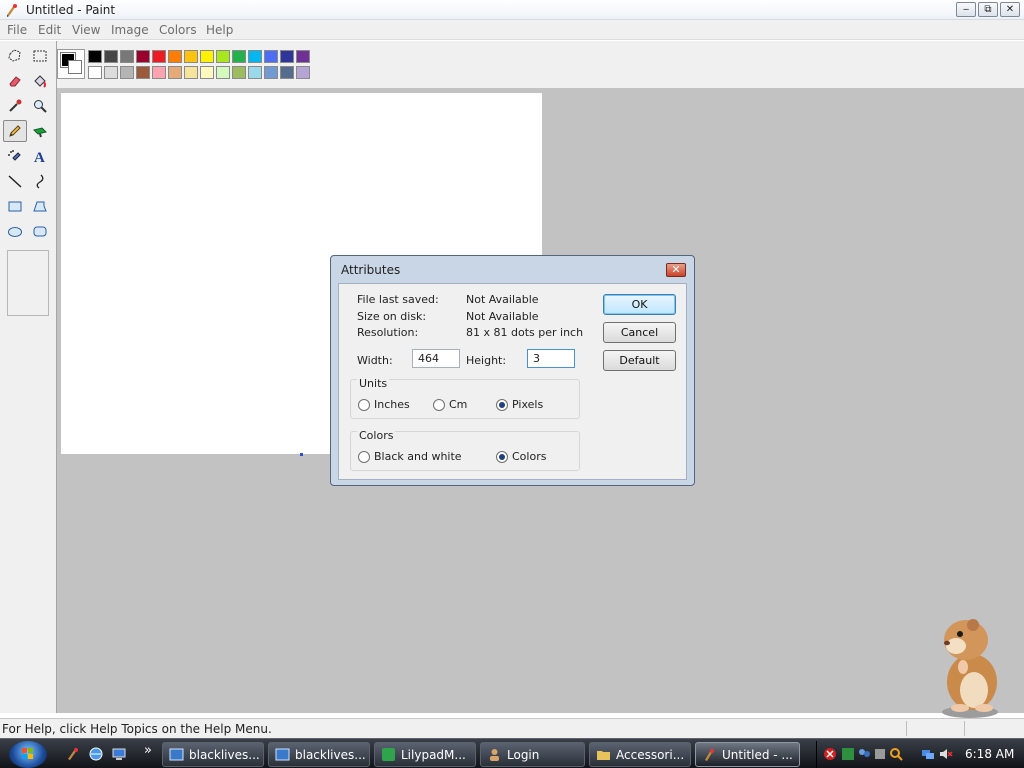  What do you see at coordinates (551, 358) in the screenshot?
I see `height-field: 3` at bounding box center [551, 358].